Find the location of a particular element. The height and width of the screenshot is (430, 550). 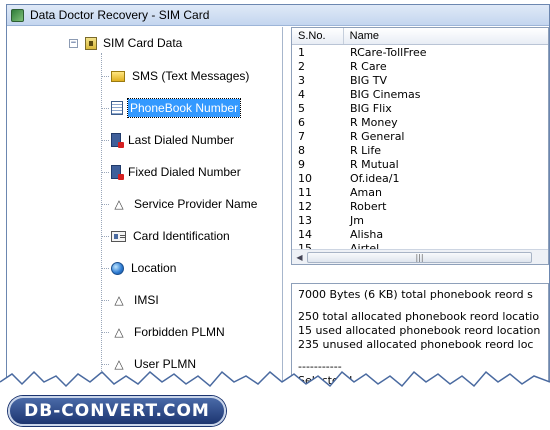

summary-line: 235 unused allocated phonebook reord loc is located at coordinates (416, 344).